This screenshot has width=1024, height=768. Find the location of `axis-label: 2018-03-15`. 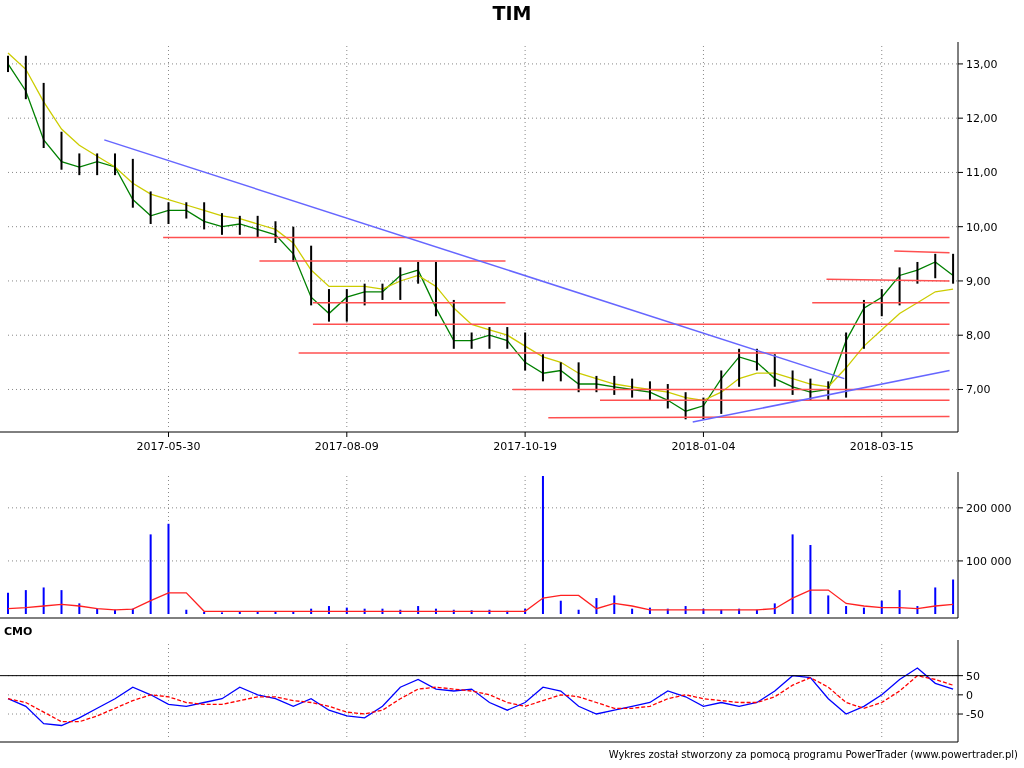

axis-label: 2018-03-15 is located at coordinates (881, 446).